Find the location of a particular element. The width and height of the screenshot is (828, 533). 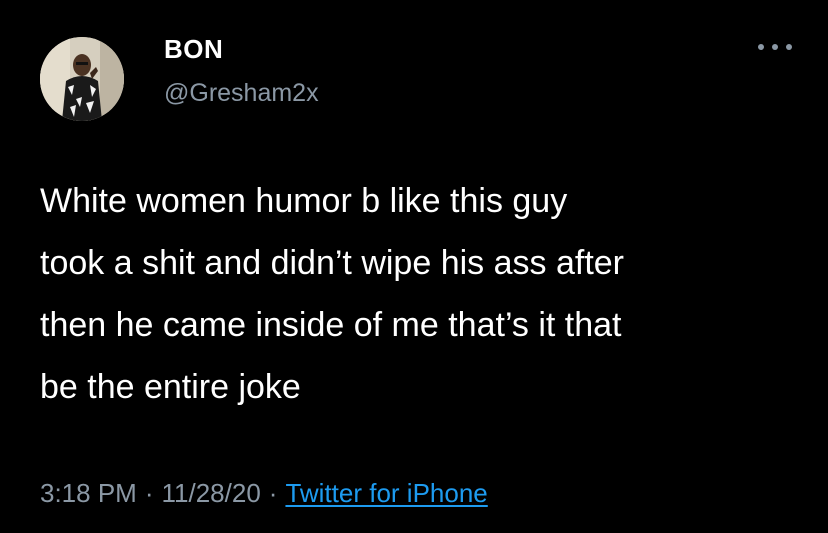

tweet-meta: 3:18 PM · 11/28/20 · Twitter for iPhone is located at coordinates (264, 493).